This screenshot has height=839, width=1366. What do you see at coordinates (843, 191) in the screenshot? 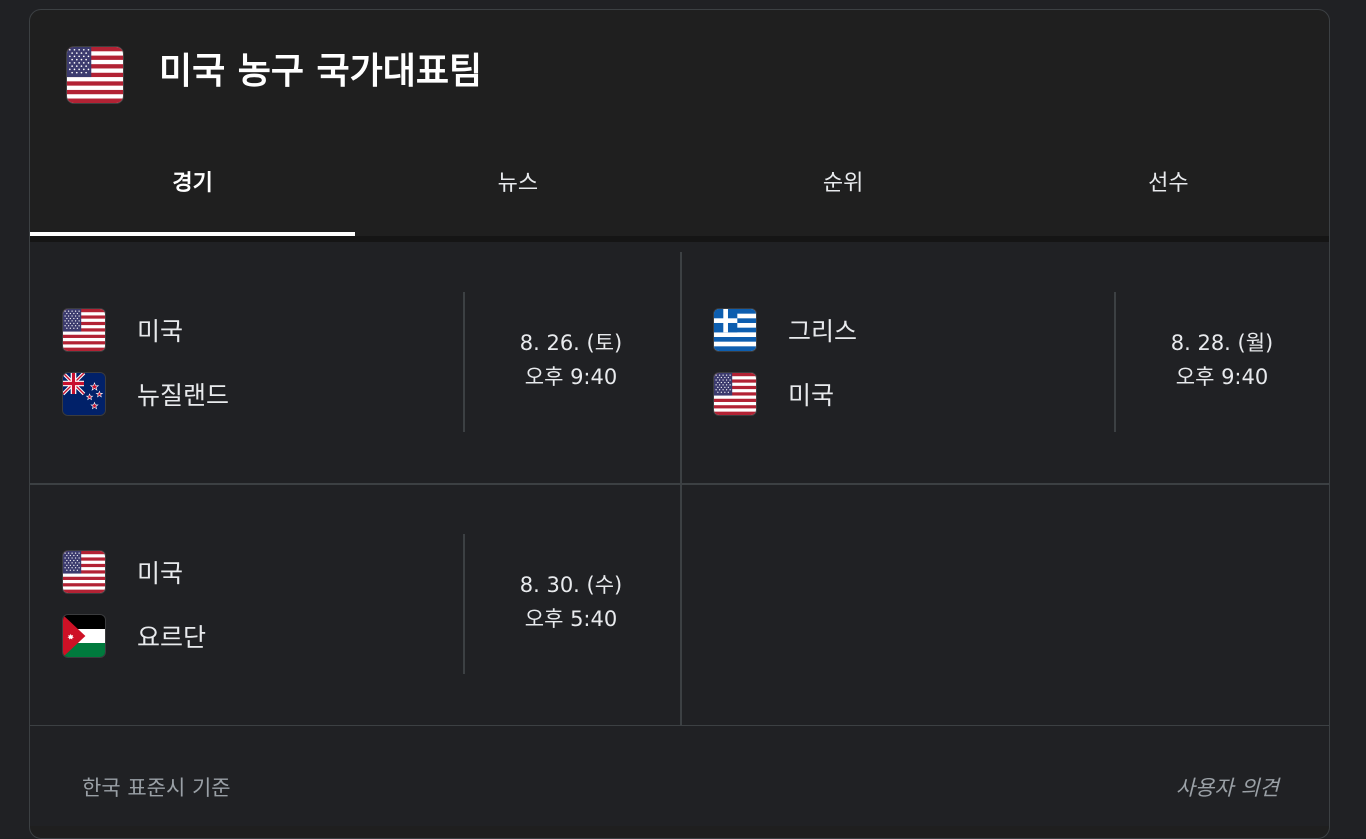
I see `tab-standings: 순위` at bounding box center [843, 191].